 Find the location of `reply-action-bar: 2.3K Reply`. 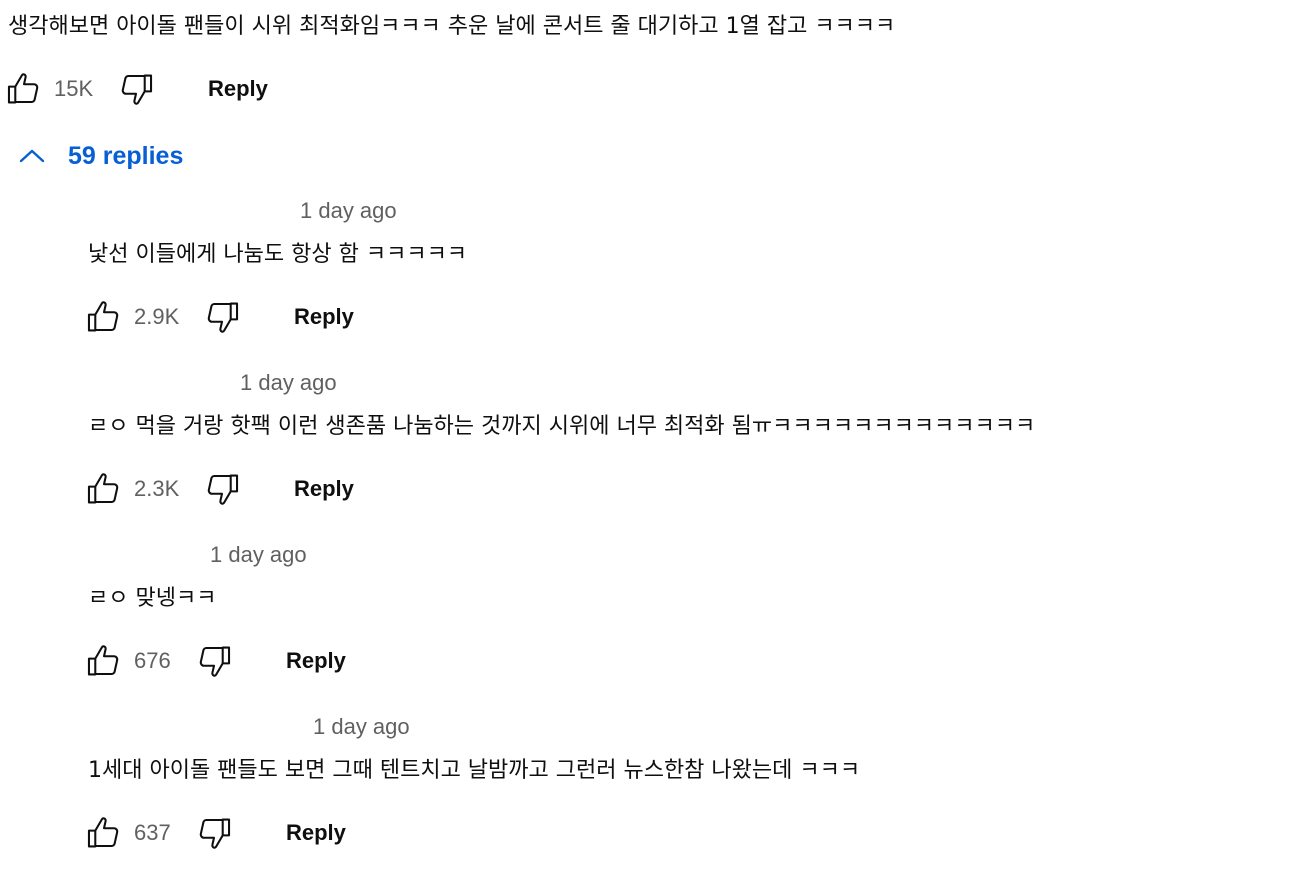

reply-action-bar: 2.3K Reply is located at coordinates (219, 489).